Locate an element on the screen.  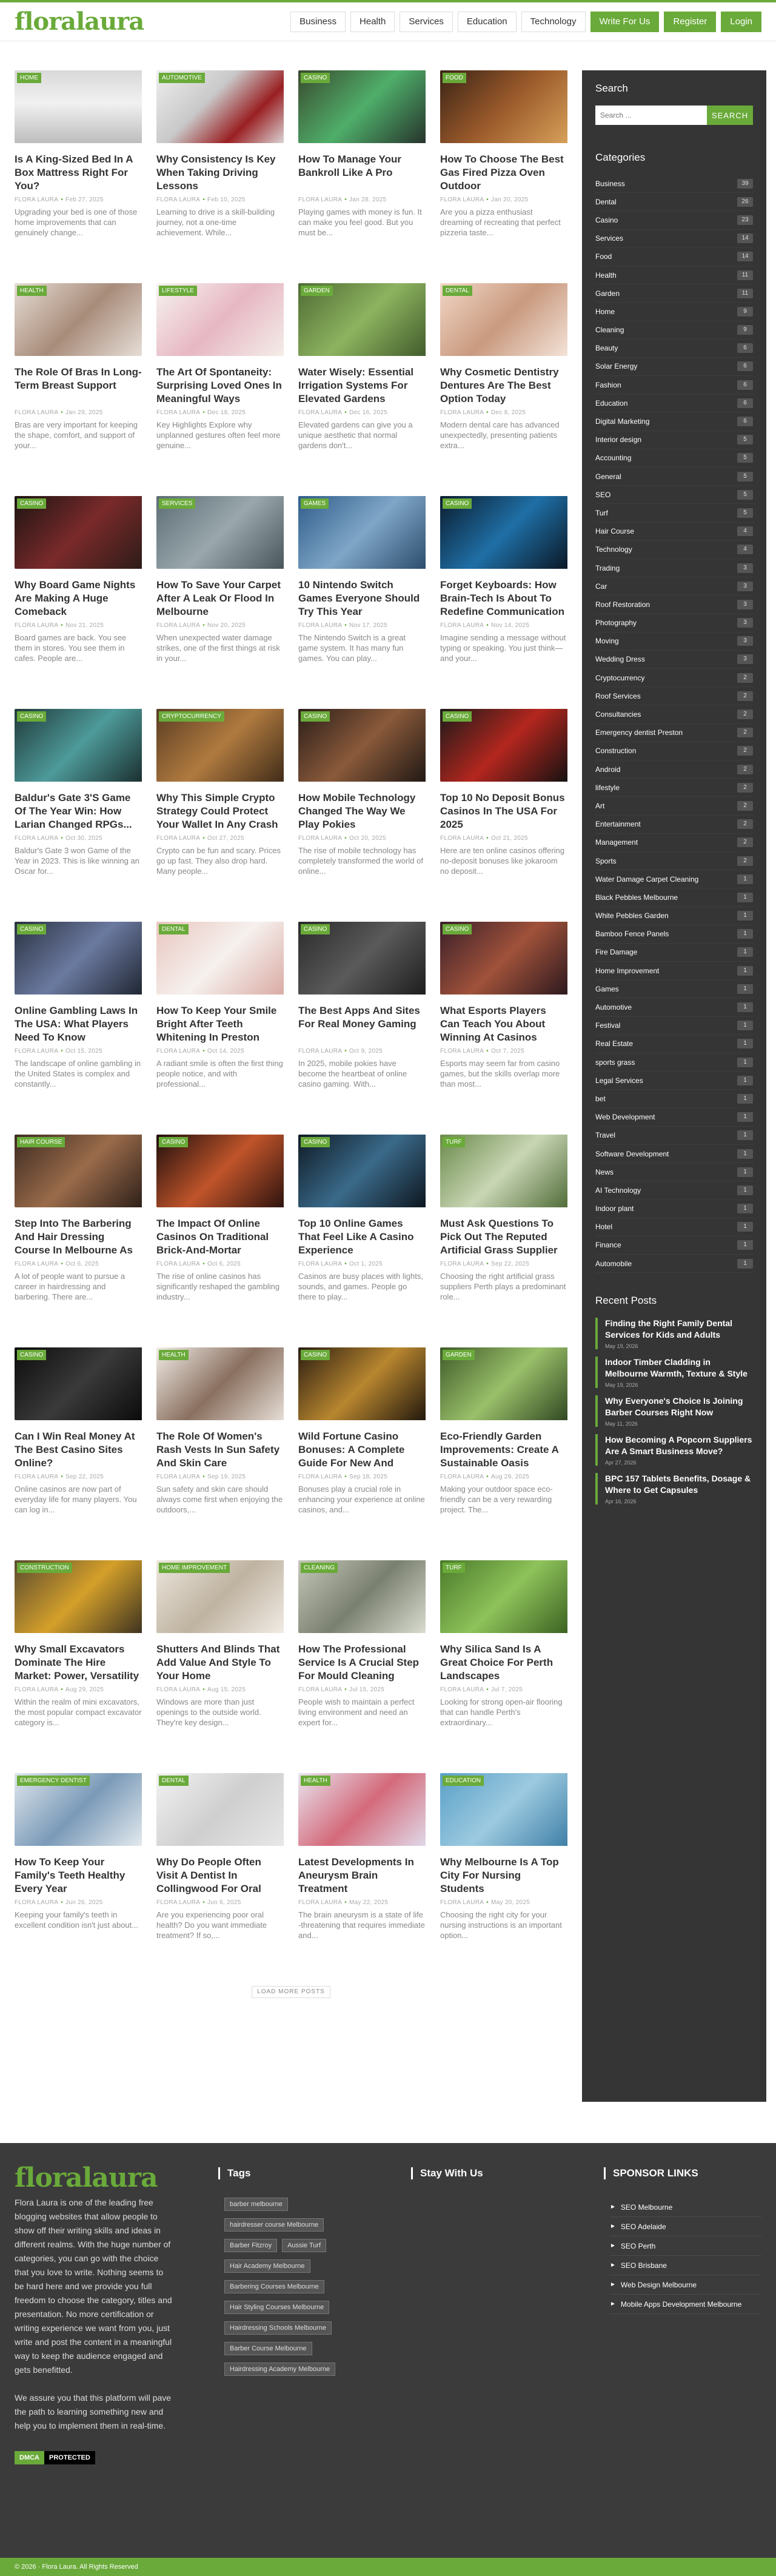
category-name: Dental is located at coordinates (606, 202).